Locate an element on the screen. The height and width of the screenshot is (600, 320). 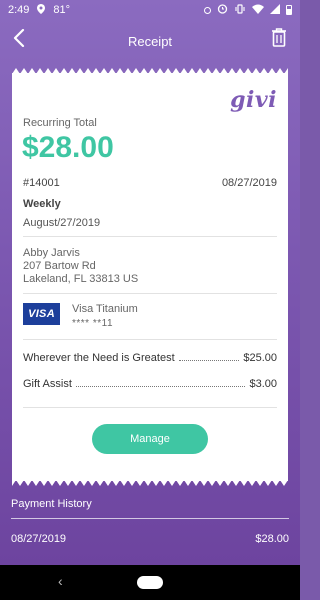
status-bar: 2:49 81° is located at coordinates (150, 10).